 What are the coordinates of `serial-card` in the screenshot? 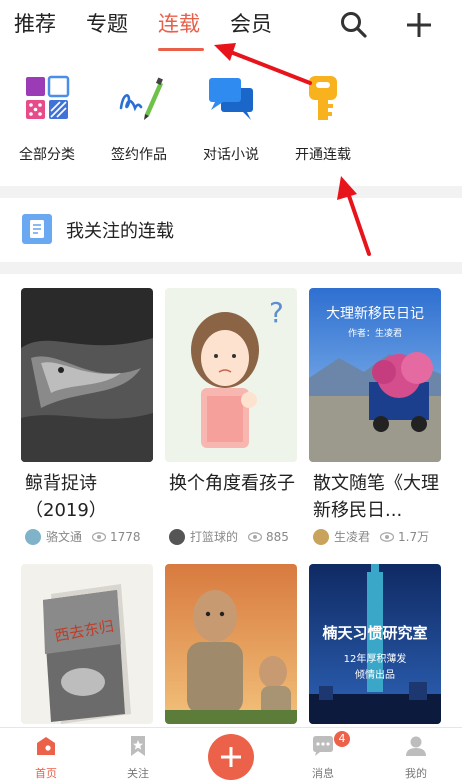 It's located at (231, 644).